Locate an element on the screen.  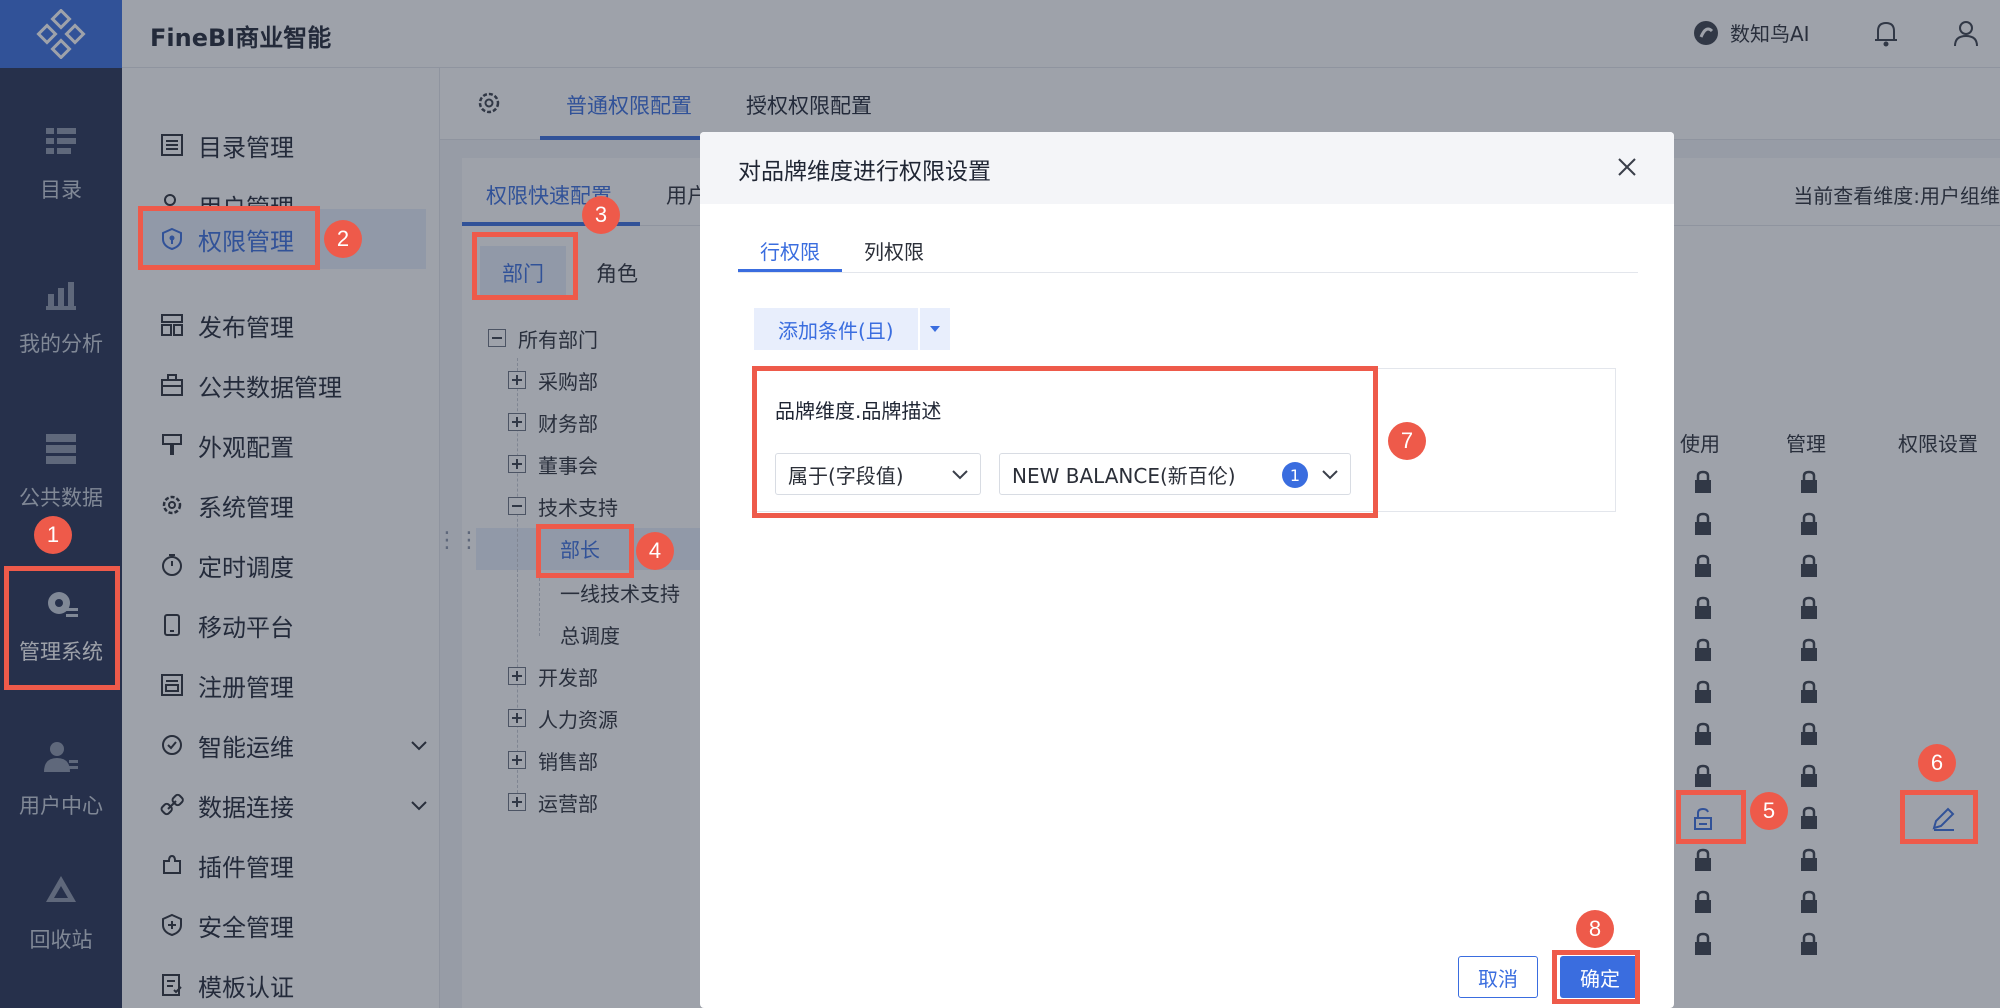
highlight-department-tab is located at coordinates (525, 266).